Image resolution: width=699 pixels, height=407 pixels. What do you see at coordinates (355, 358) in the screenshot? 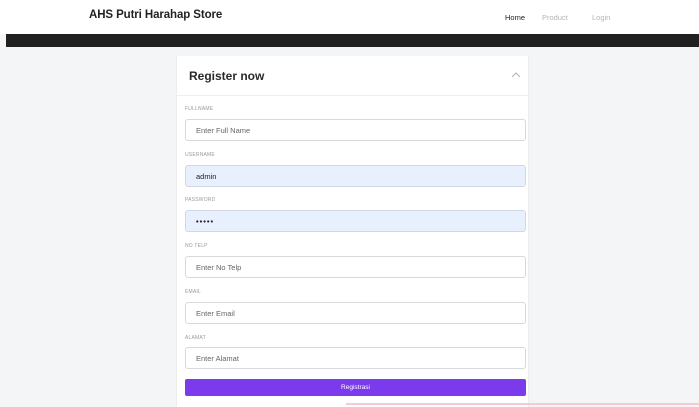
I see `alamat-input` at bounding box center [355, 358].